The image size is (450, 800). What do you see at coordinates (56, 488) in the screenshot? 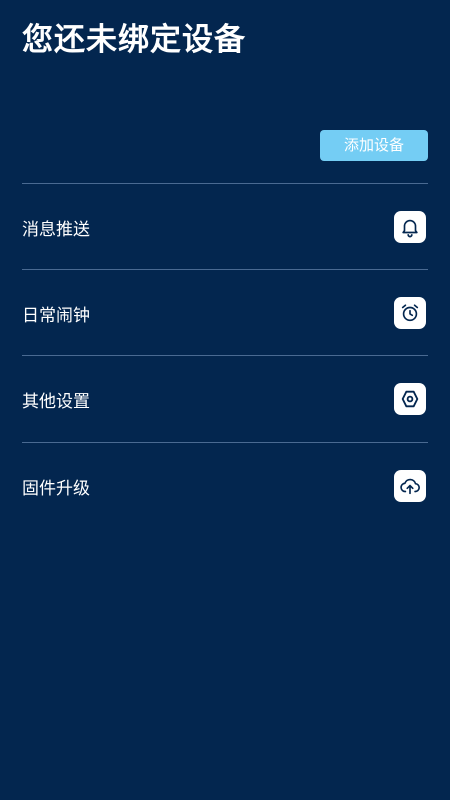
I see `menu-item-label: 固件升级` at bounding box center [56, 488].